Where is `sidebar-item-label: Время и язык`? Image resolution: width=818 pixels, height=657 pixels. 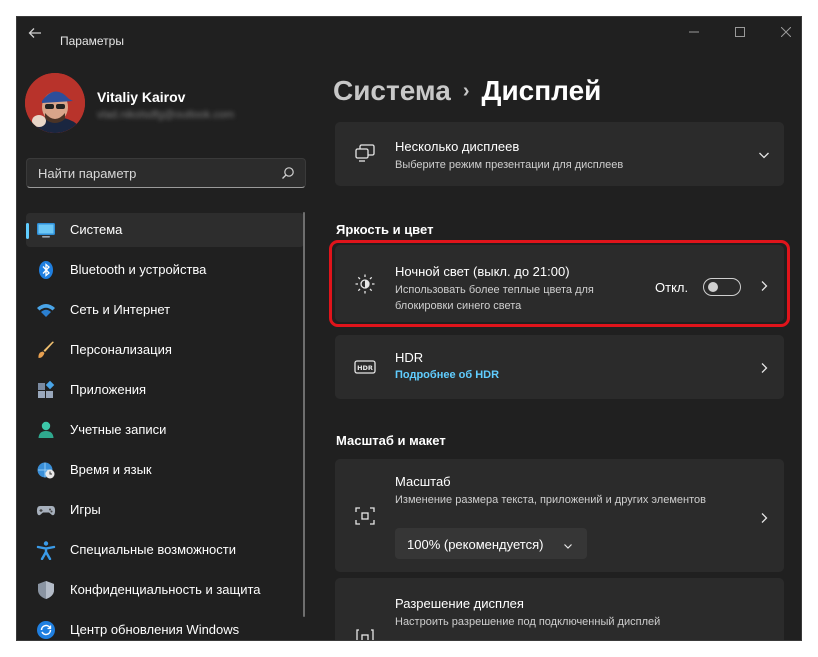
sidebar-item-label: Время и язык is located at coordinates (111, 469).